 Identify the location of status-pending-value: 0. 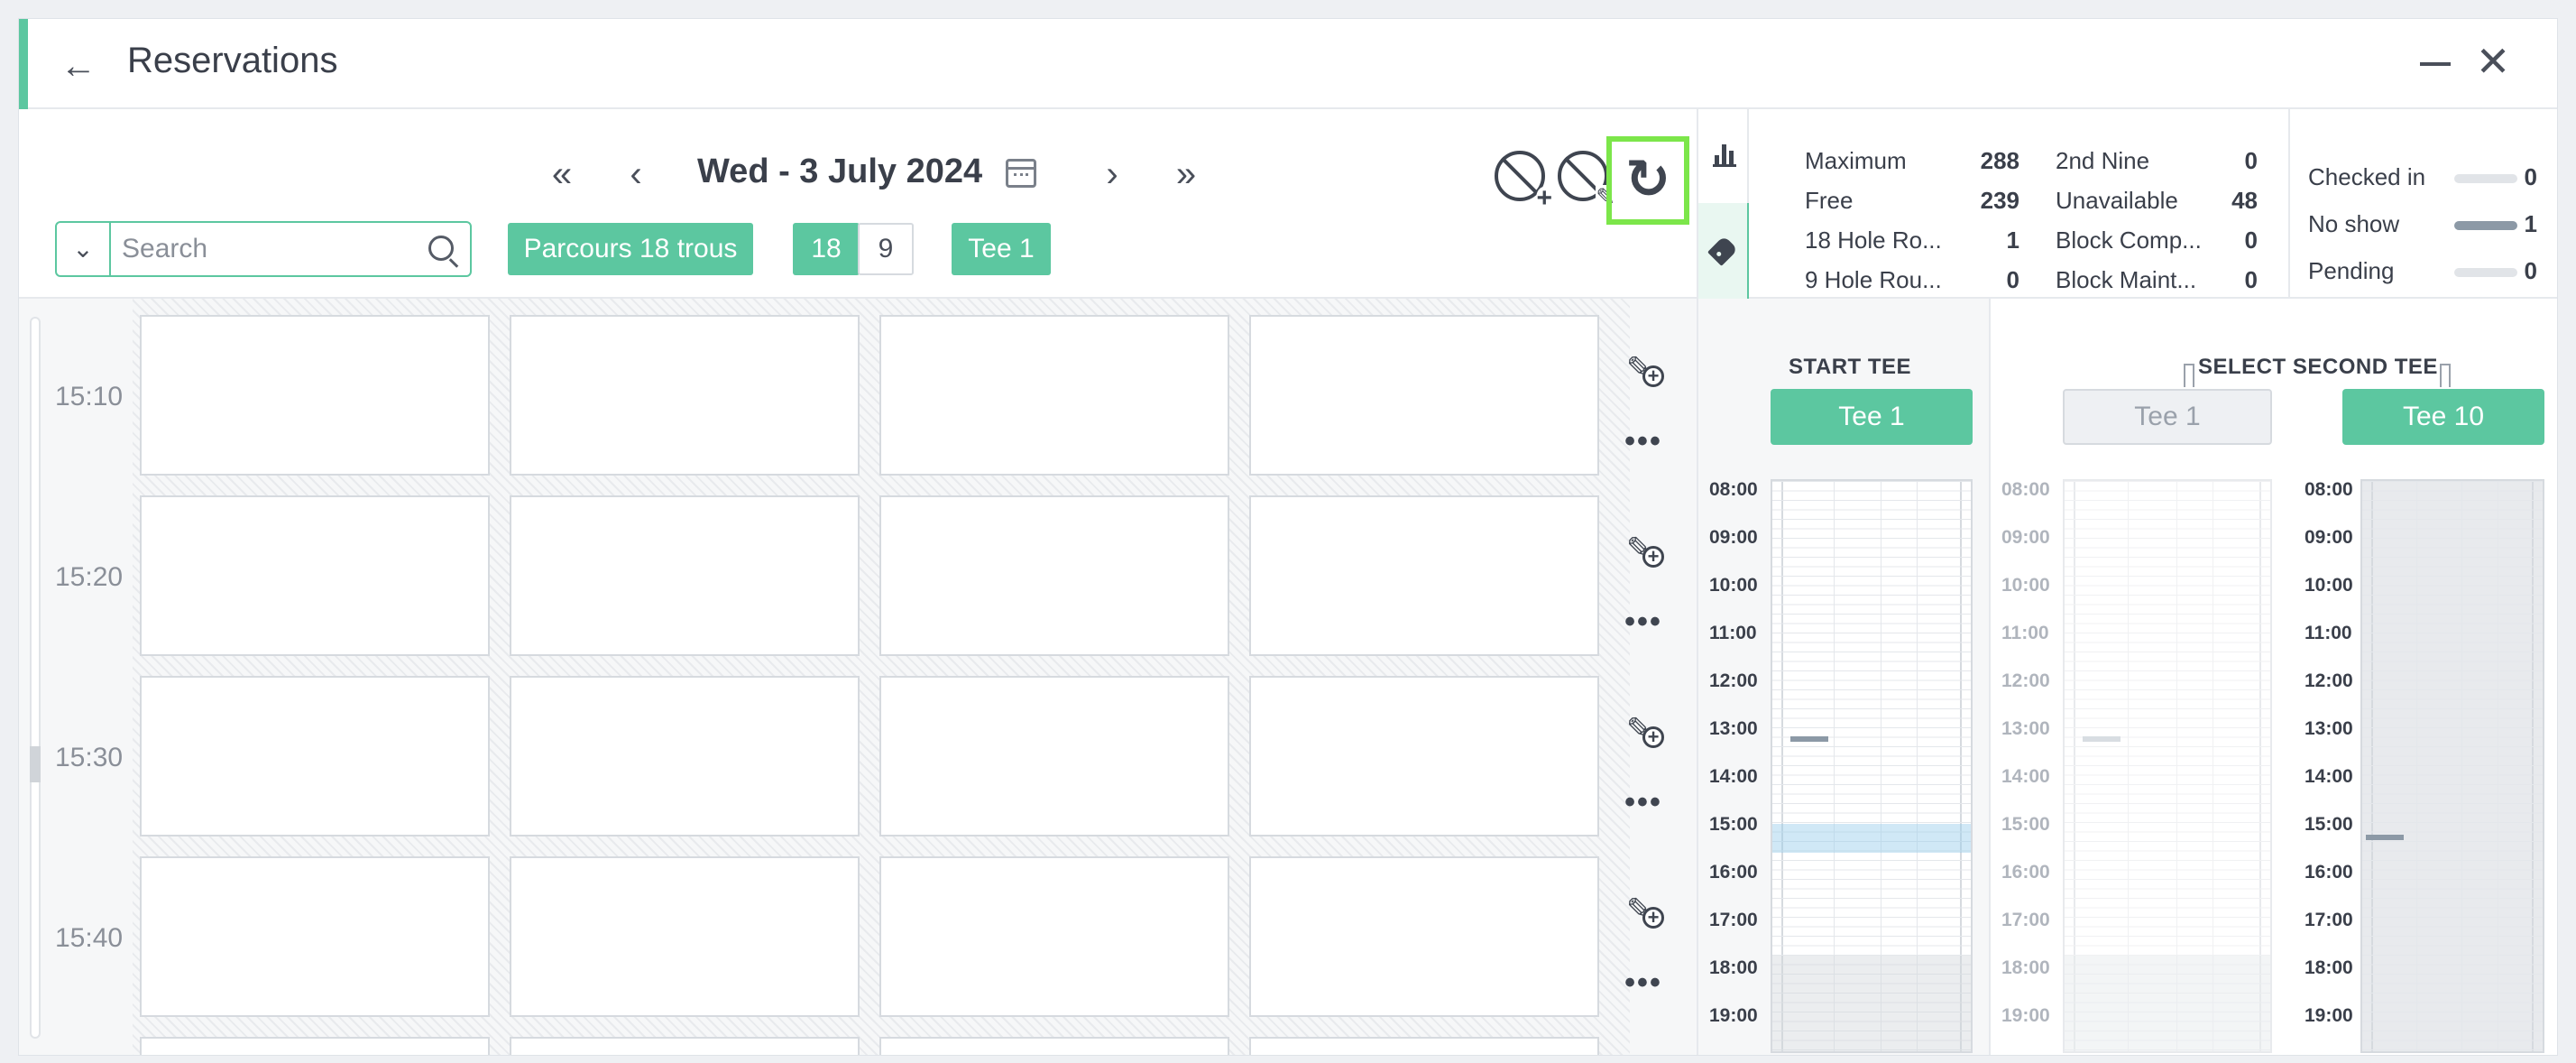
(2530, 271).